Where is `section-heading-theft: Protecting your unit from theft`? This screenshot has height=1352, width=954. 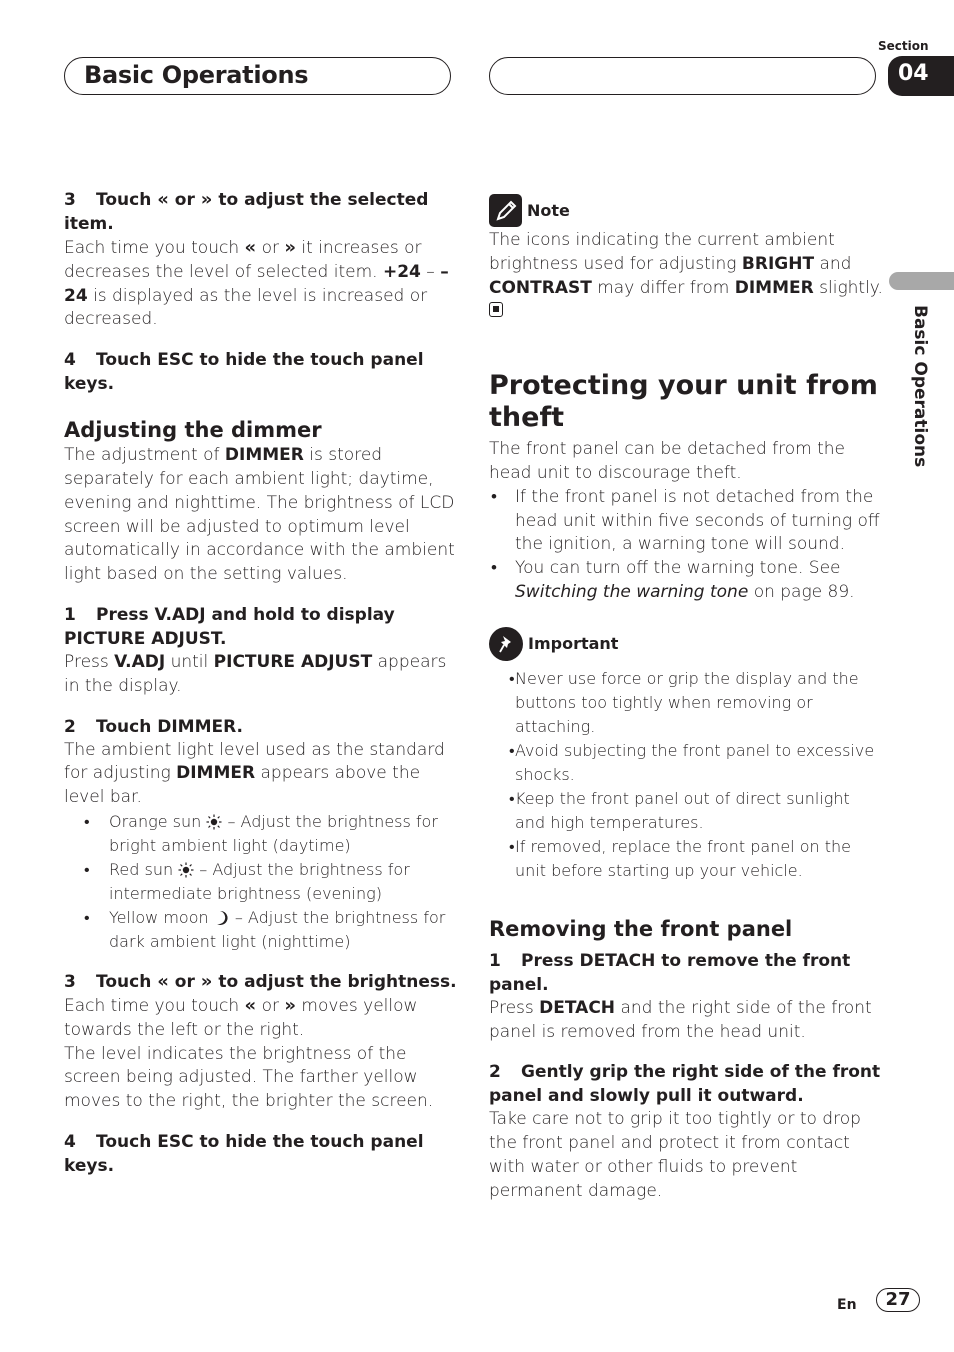
section-heading-theft: Protecting your unit from theft is located at coordinates (683, 402).